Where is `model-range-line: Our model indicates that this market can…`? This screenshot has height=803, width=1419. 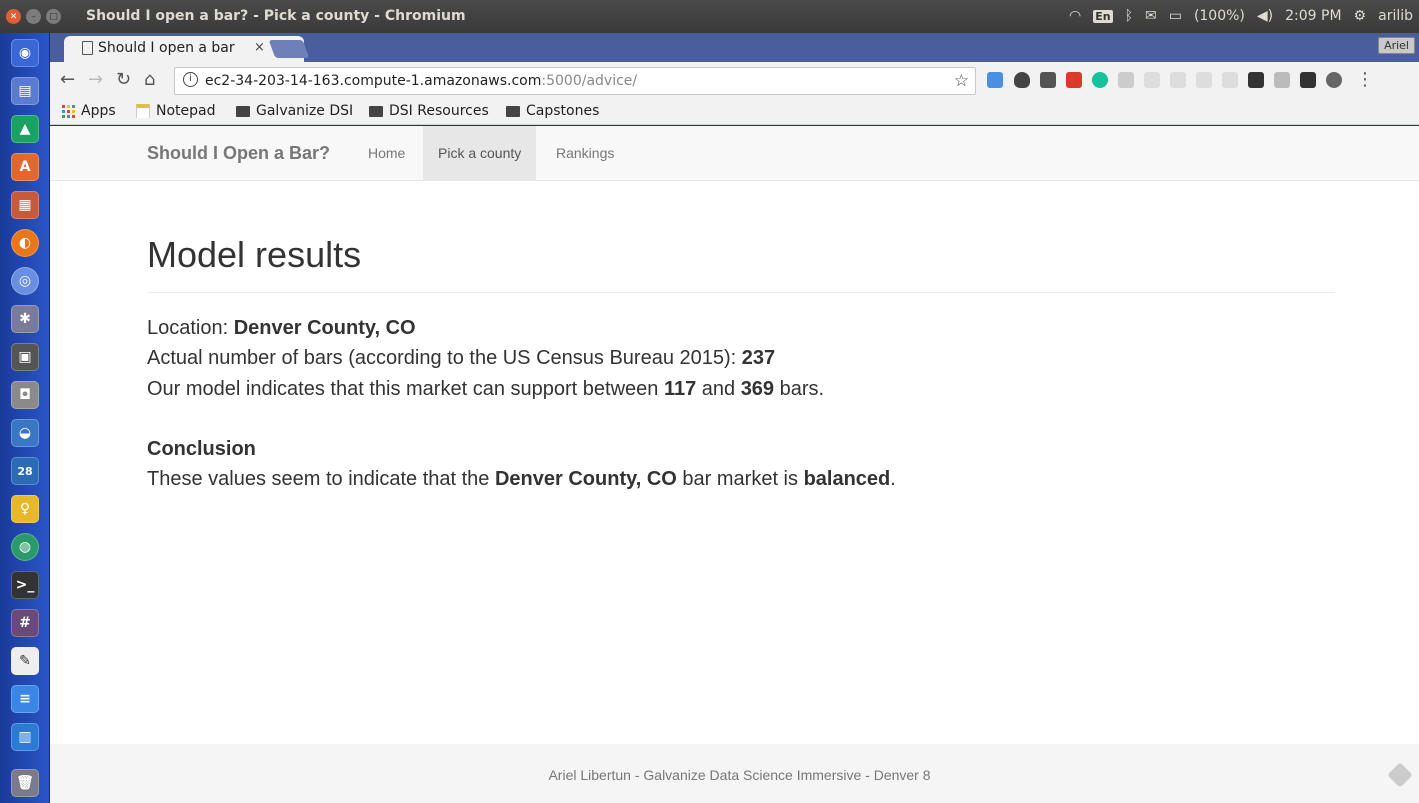
model-range-line: Our model indicates that this market can… is located at coordinates (486, 389).